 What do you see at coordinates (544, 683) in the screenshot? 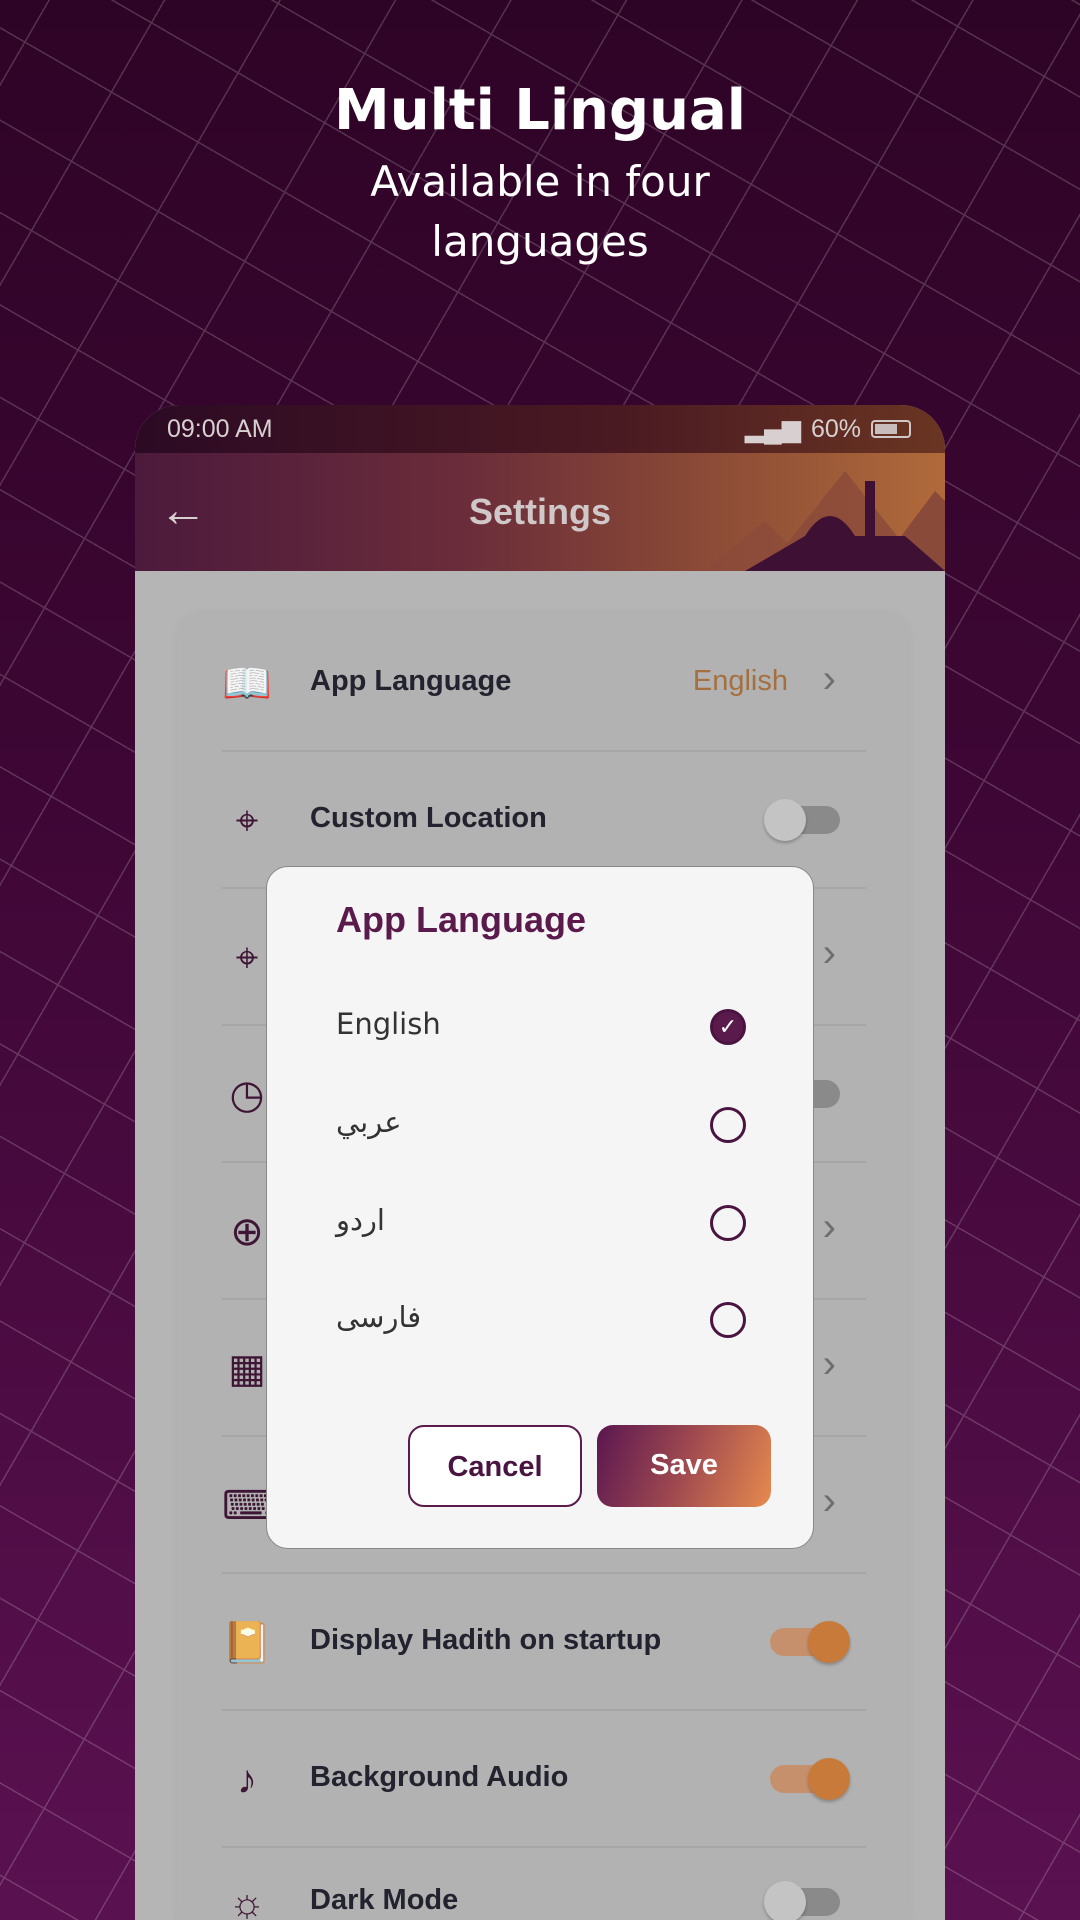
I see `setting-app-language: 📖 App Language English ›` at bounding box center [544, 683].